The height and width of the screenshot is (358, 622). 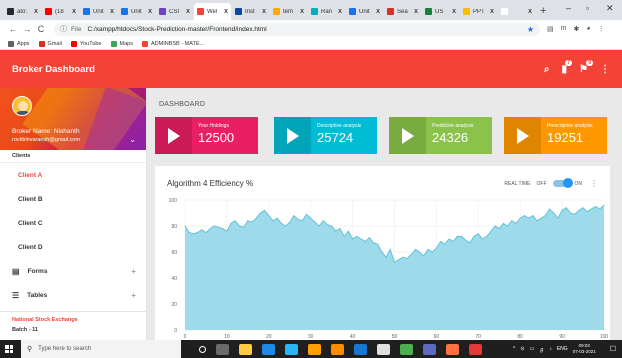 I want to click on tray-icon: ♪, so click(x=550, y=349).